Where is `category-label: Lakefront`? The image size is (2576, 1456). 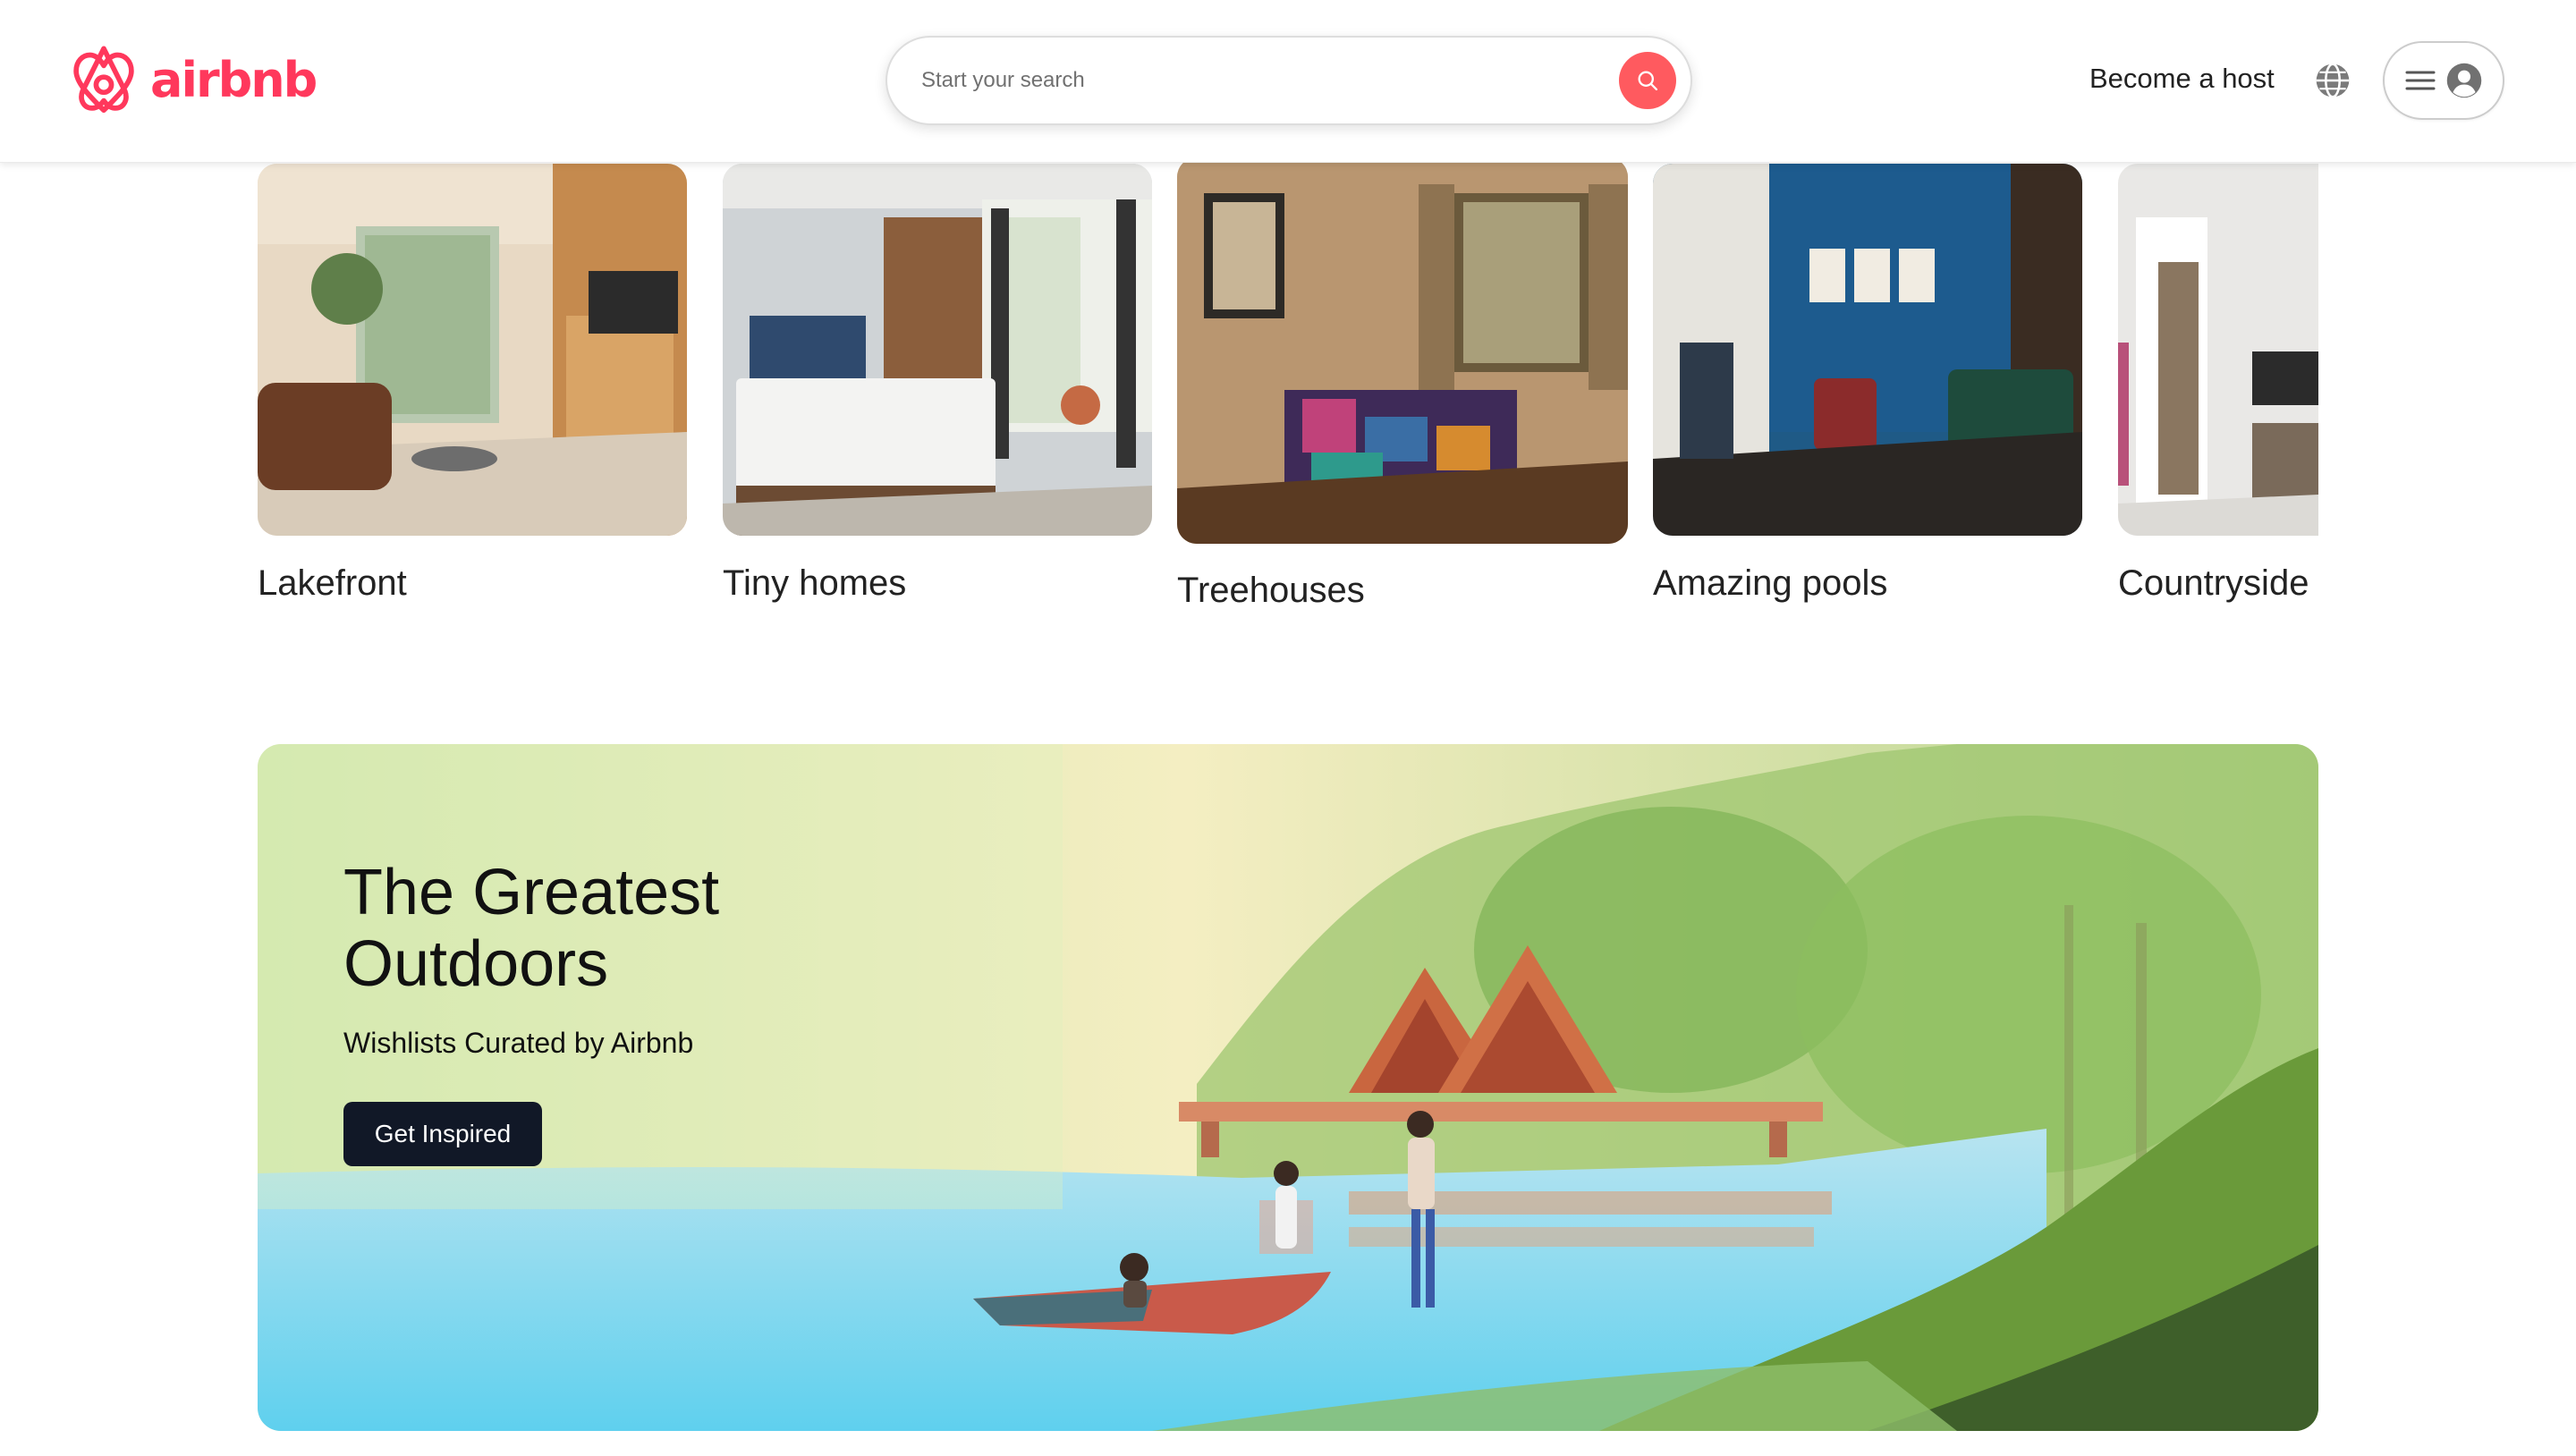 category-label: Lakefront is located at coordinates (332, 583).